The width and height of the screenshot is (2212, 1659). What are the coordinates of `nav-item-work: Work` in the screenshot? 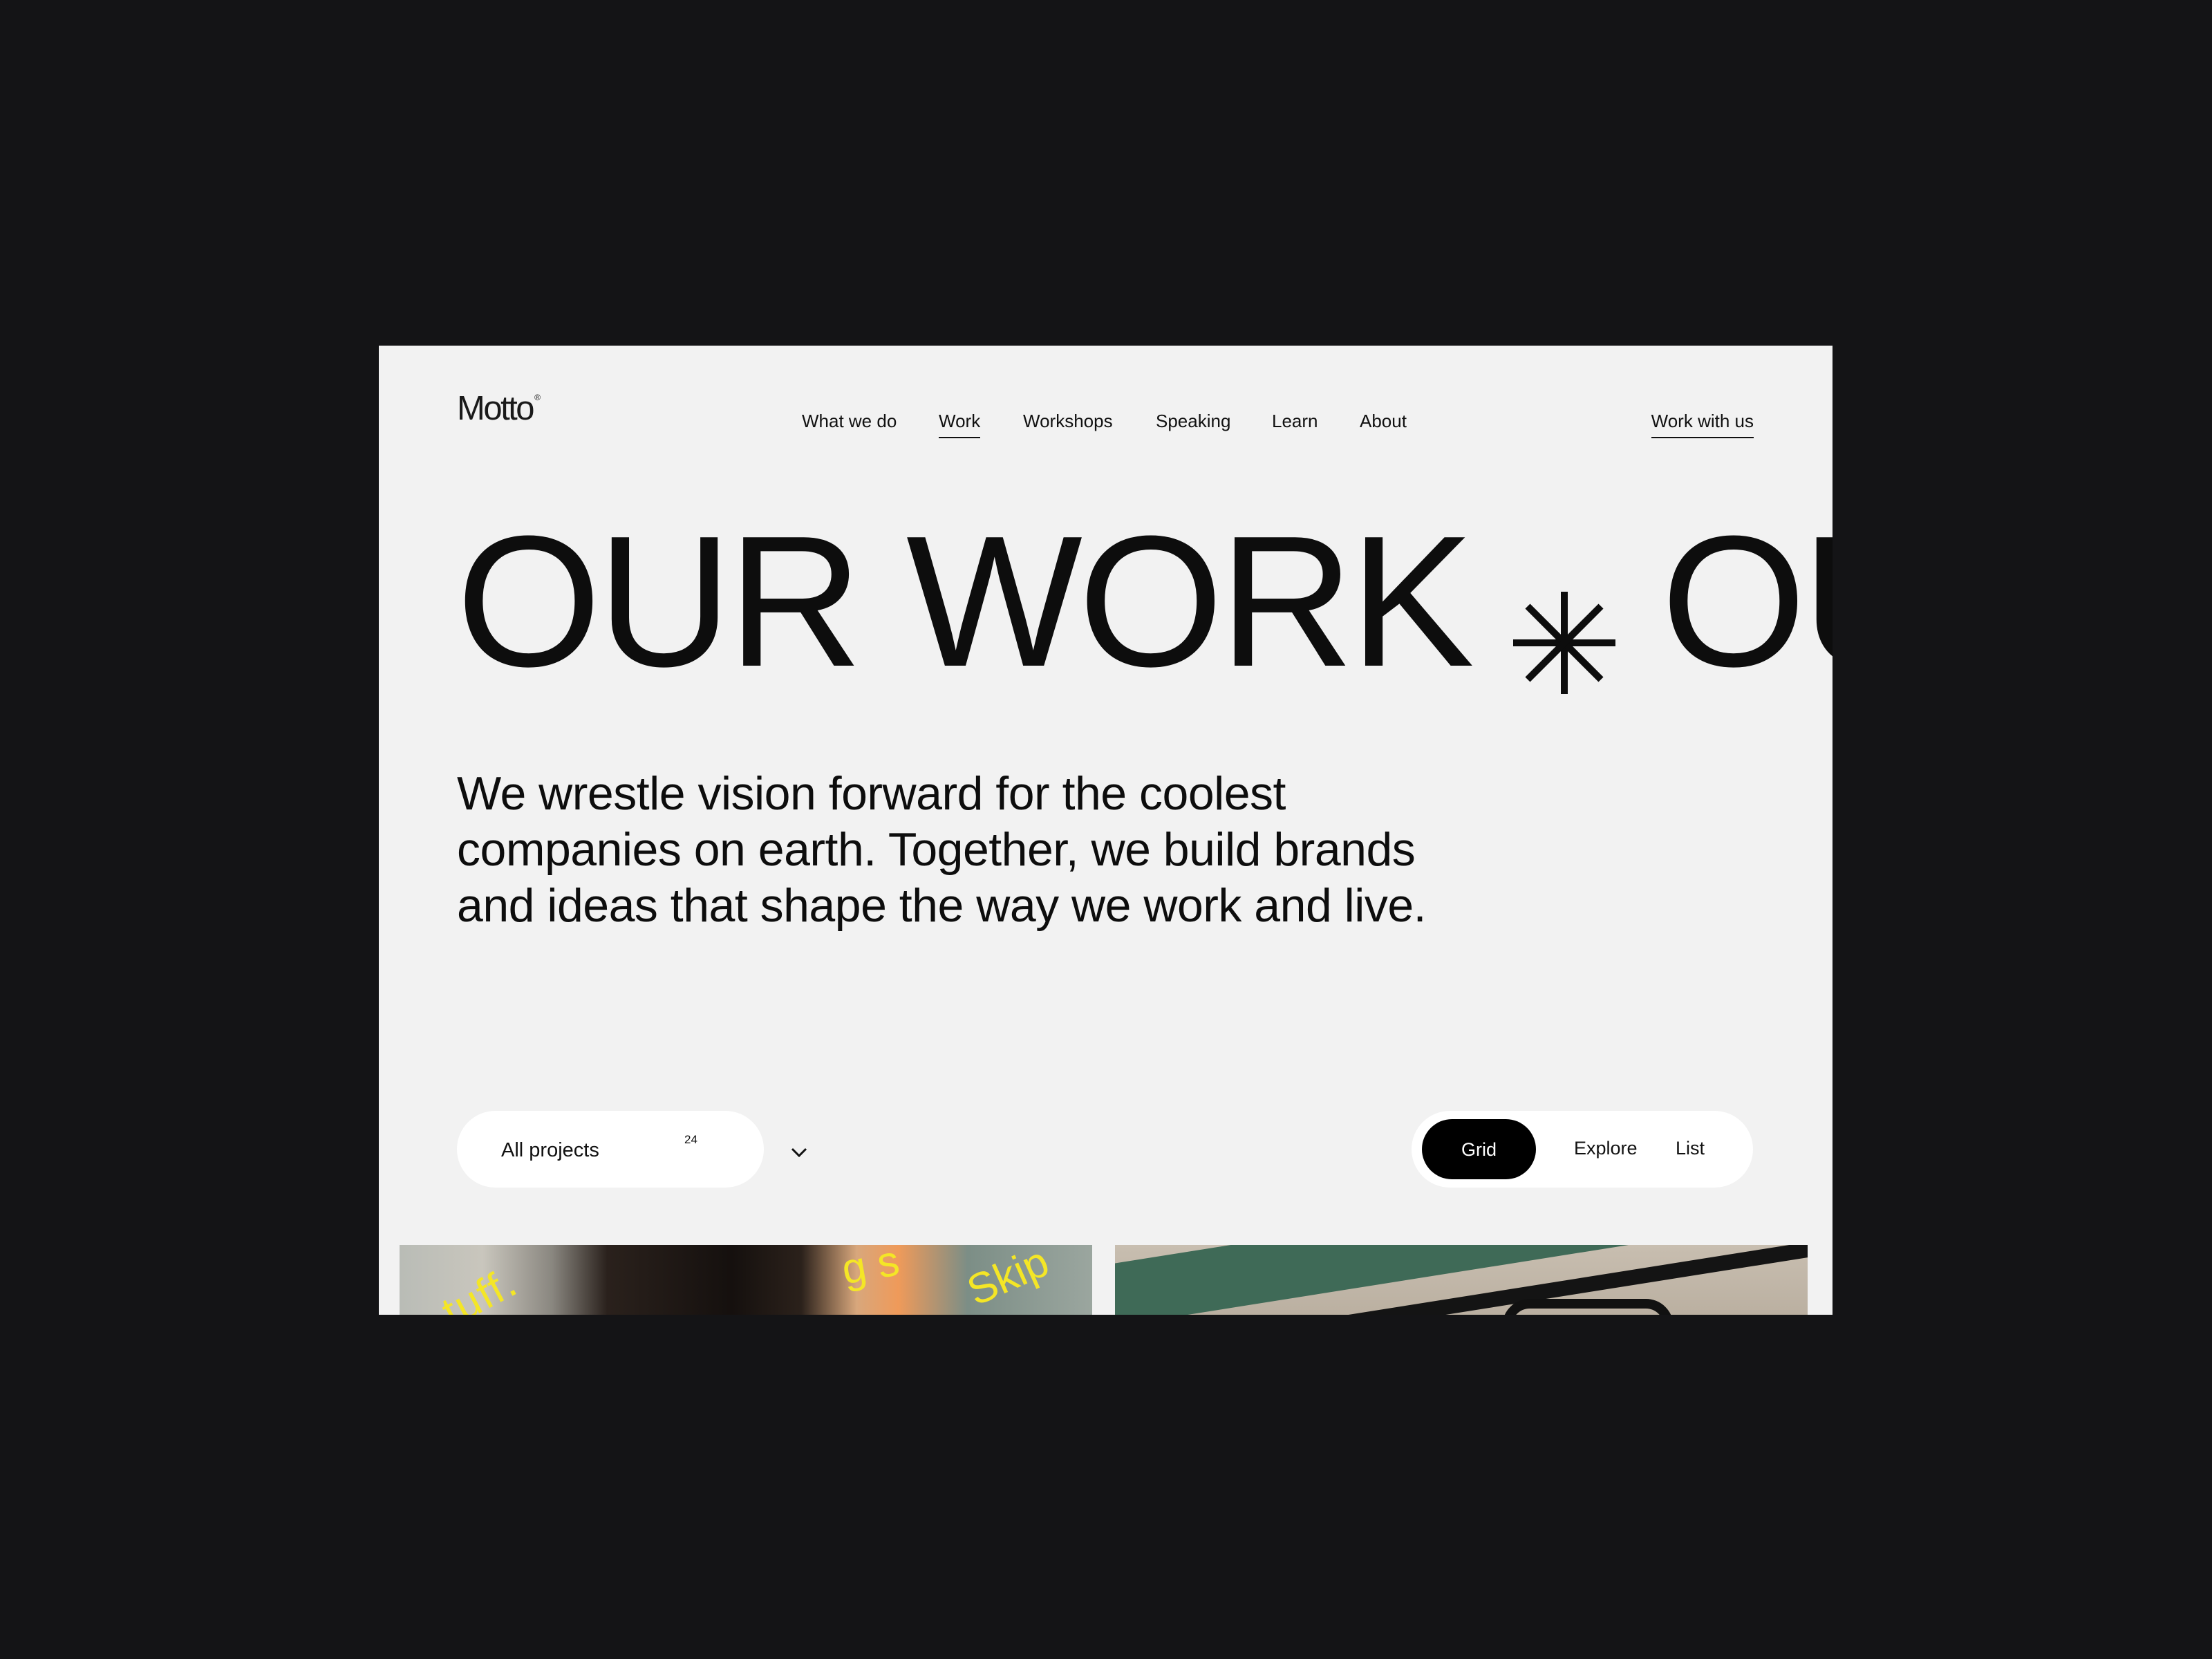 It's located at (960, 425).